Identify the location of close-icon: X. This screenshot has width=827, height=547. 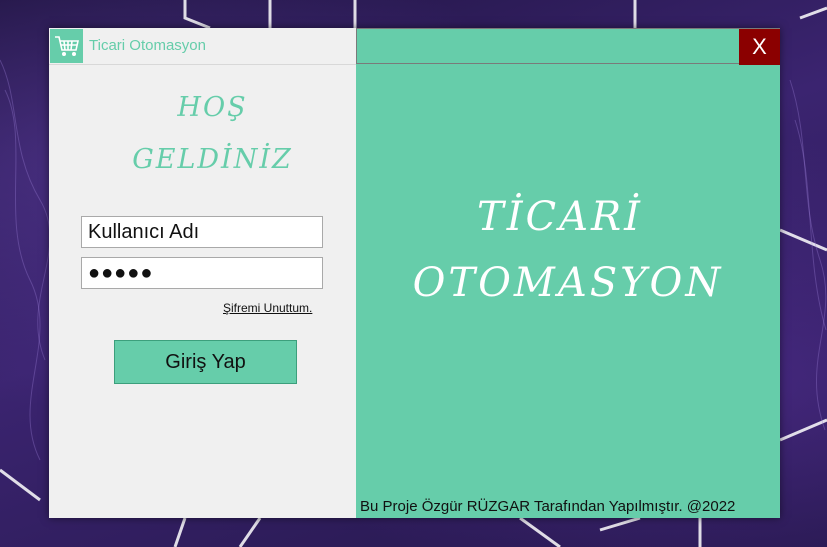
(759, 46).